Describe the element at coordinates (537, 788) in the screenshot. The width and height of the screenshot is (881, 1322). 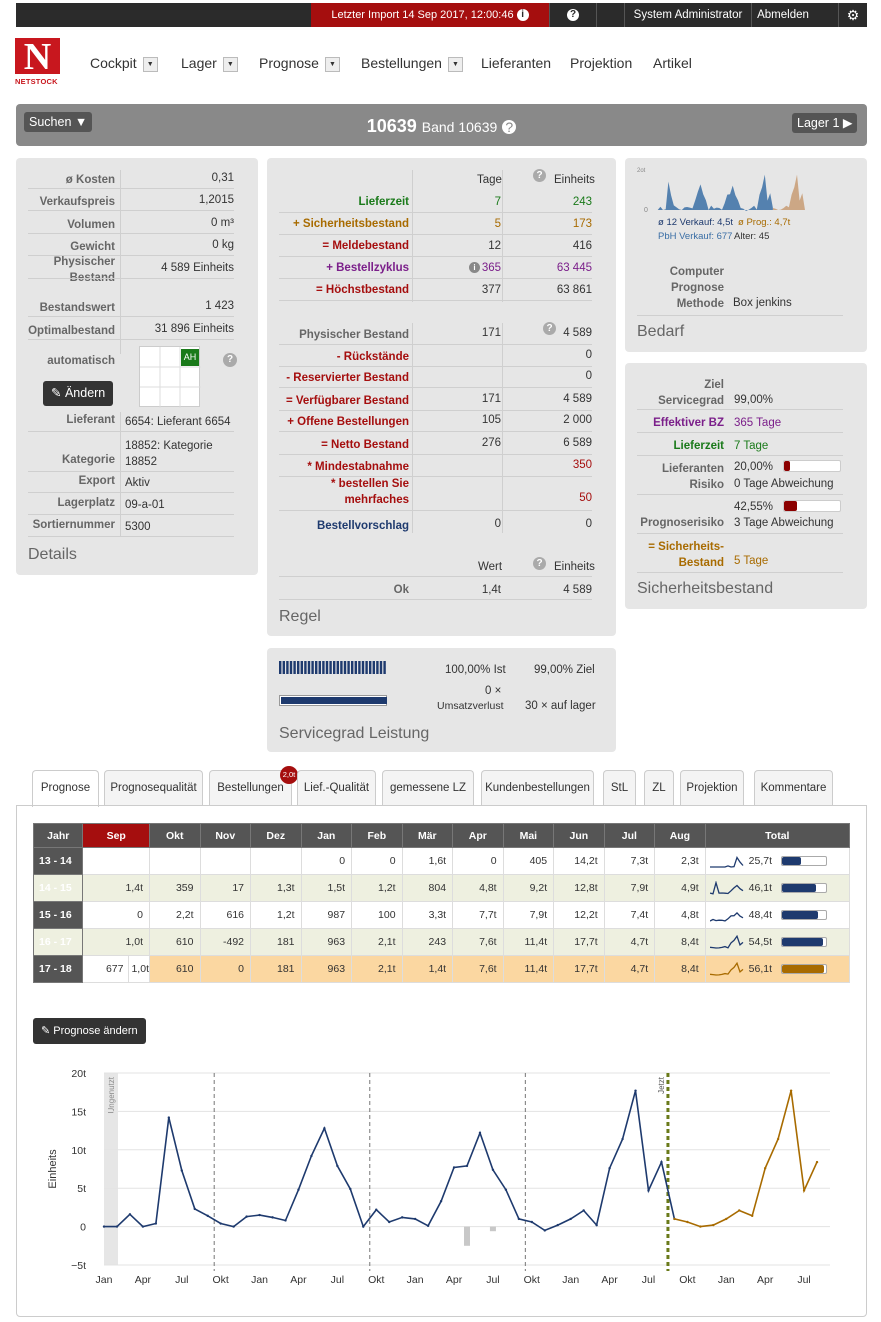
I see `tab-kundenbestellungen: Kundenbestellungen` at that location.